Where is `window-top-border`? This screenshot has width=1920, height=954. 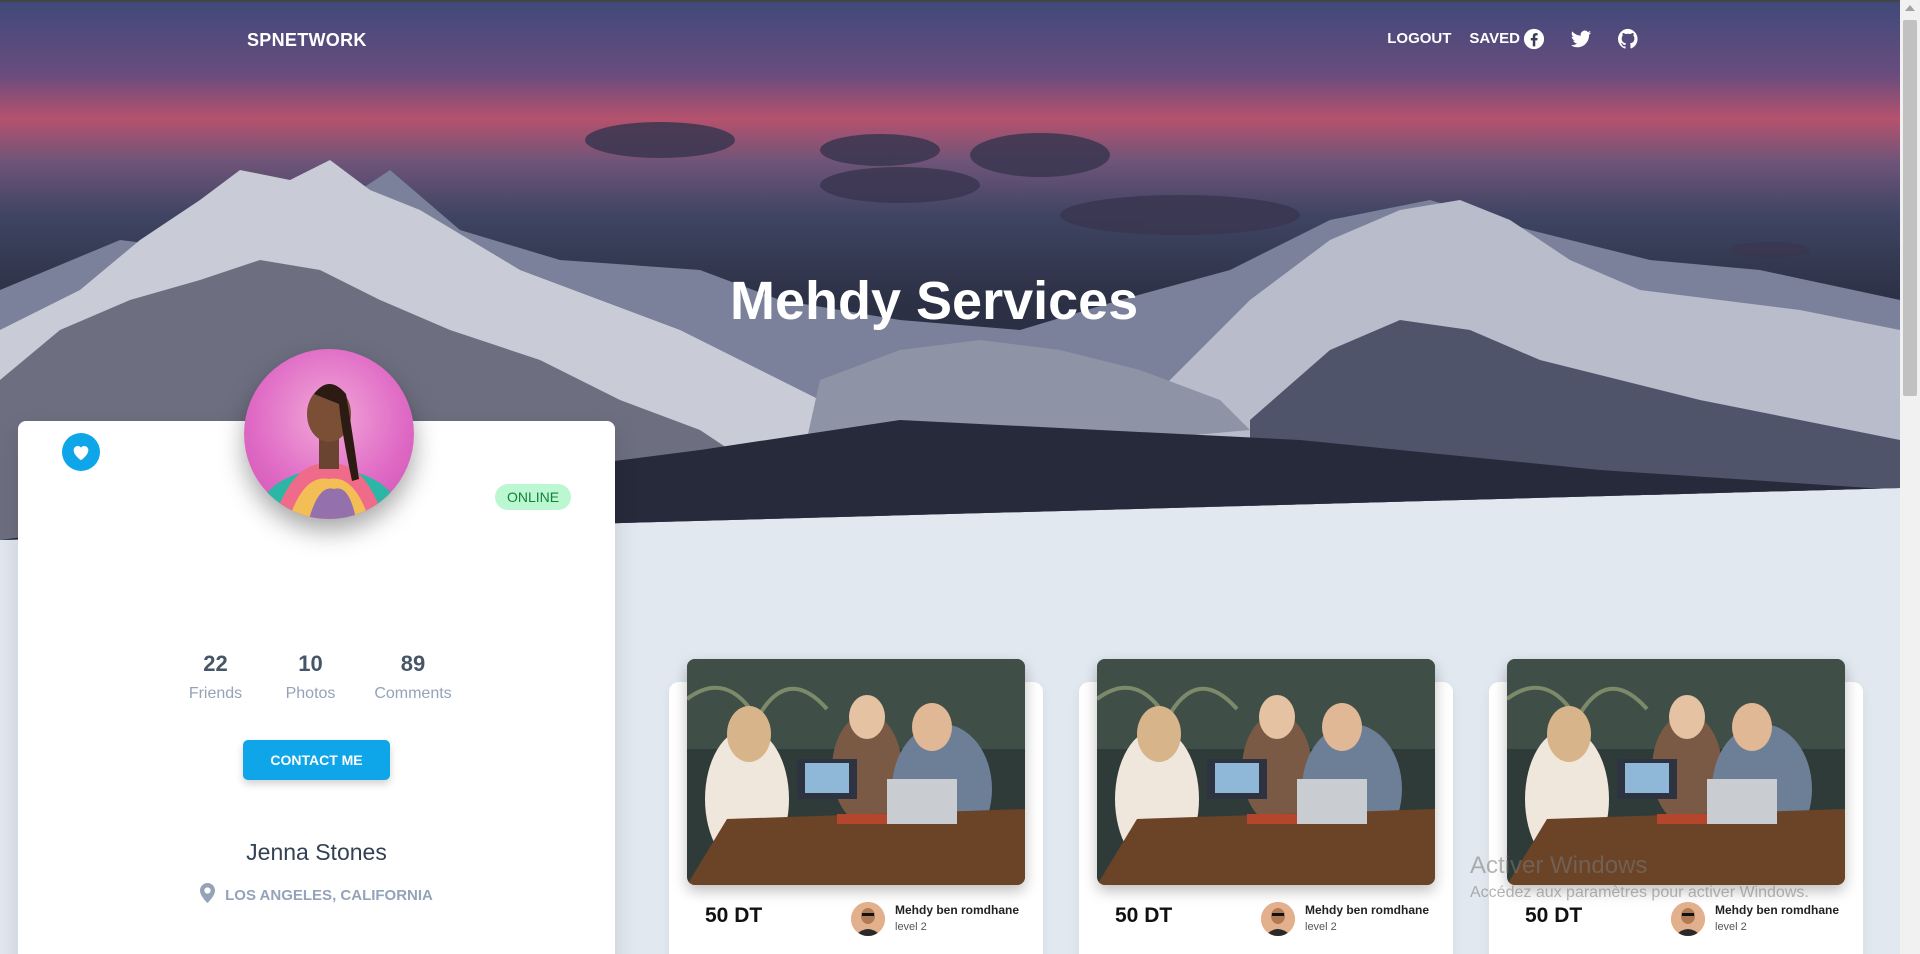 window-top-border is located at coordinates (960, 1).